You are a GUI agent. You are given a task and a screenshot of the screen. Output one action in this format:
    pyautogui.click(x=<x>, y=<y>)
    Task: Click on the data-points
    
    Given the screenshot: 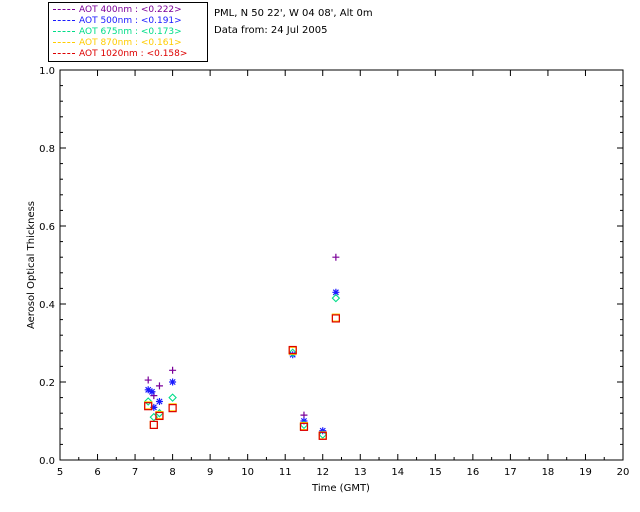 What is the action you would take?
    pyautogui.click(x=242, y=346)
    